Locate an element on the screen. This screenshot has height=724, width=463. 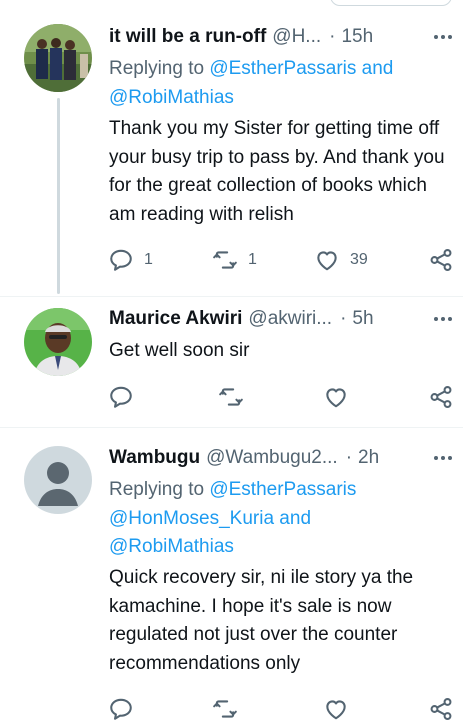
tweet-actions: 1 1 39 is located at coordinates (283, 260).